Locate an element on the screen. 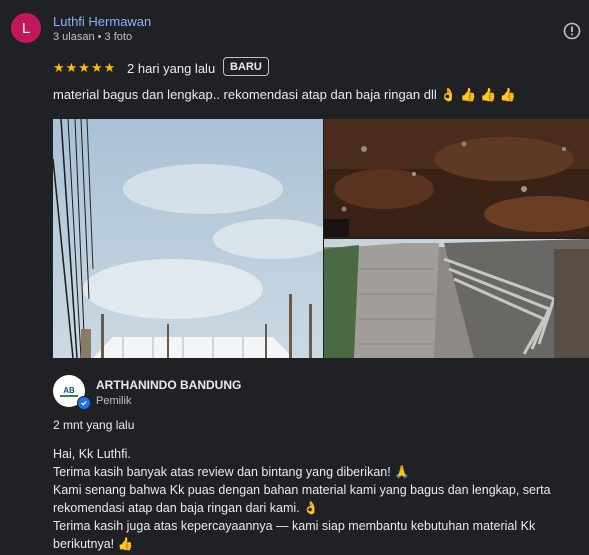  reply-line: Hai, Kk Luthfi. is located at coordinates (92, 454).